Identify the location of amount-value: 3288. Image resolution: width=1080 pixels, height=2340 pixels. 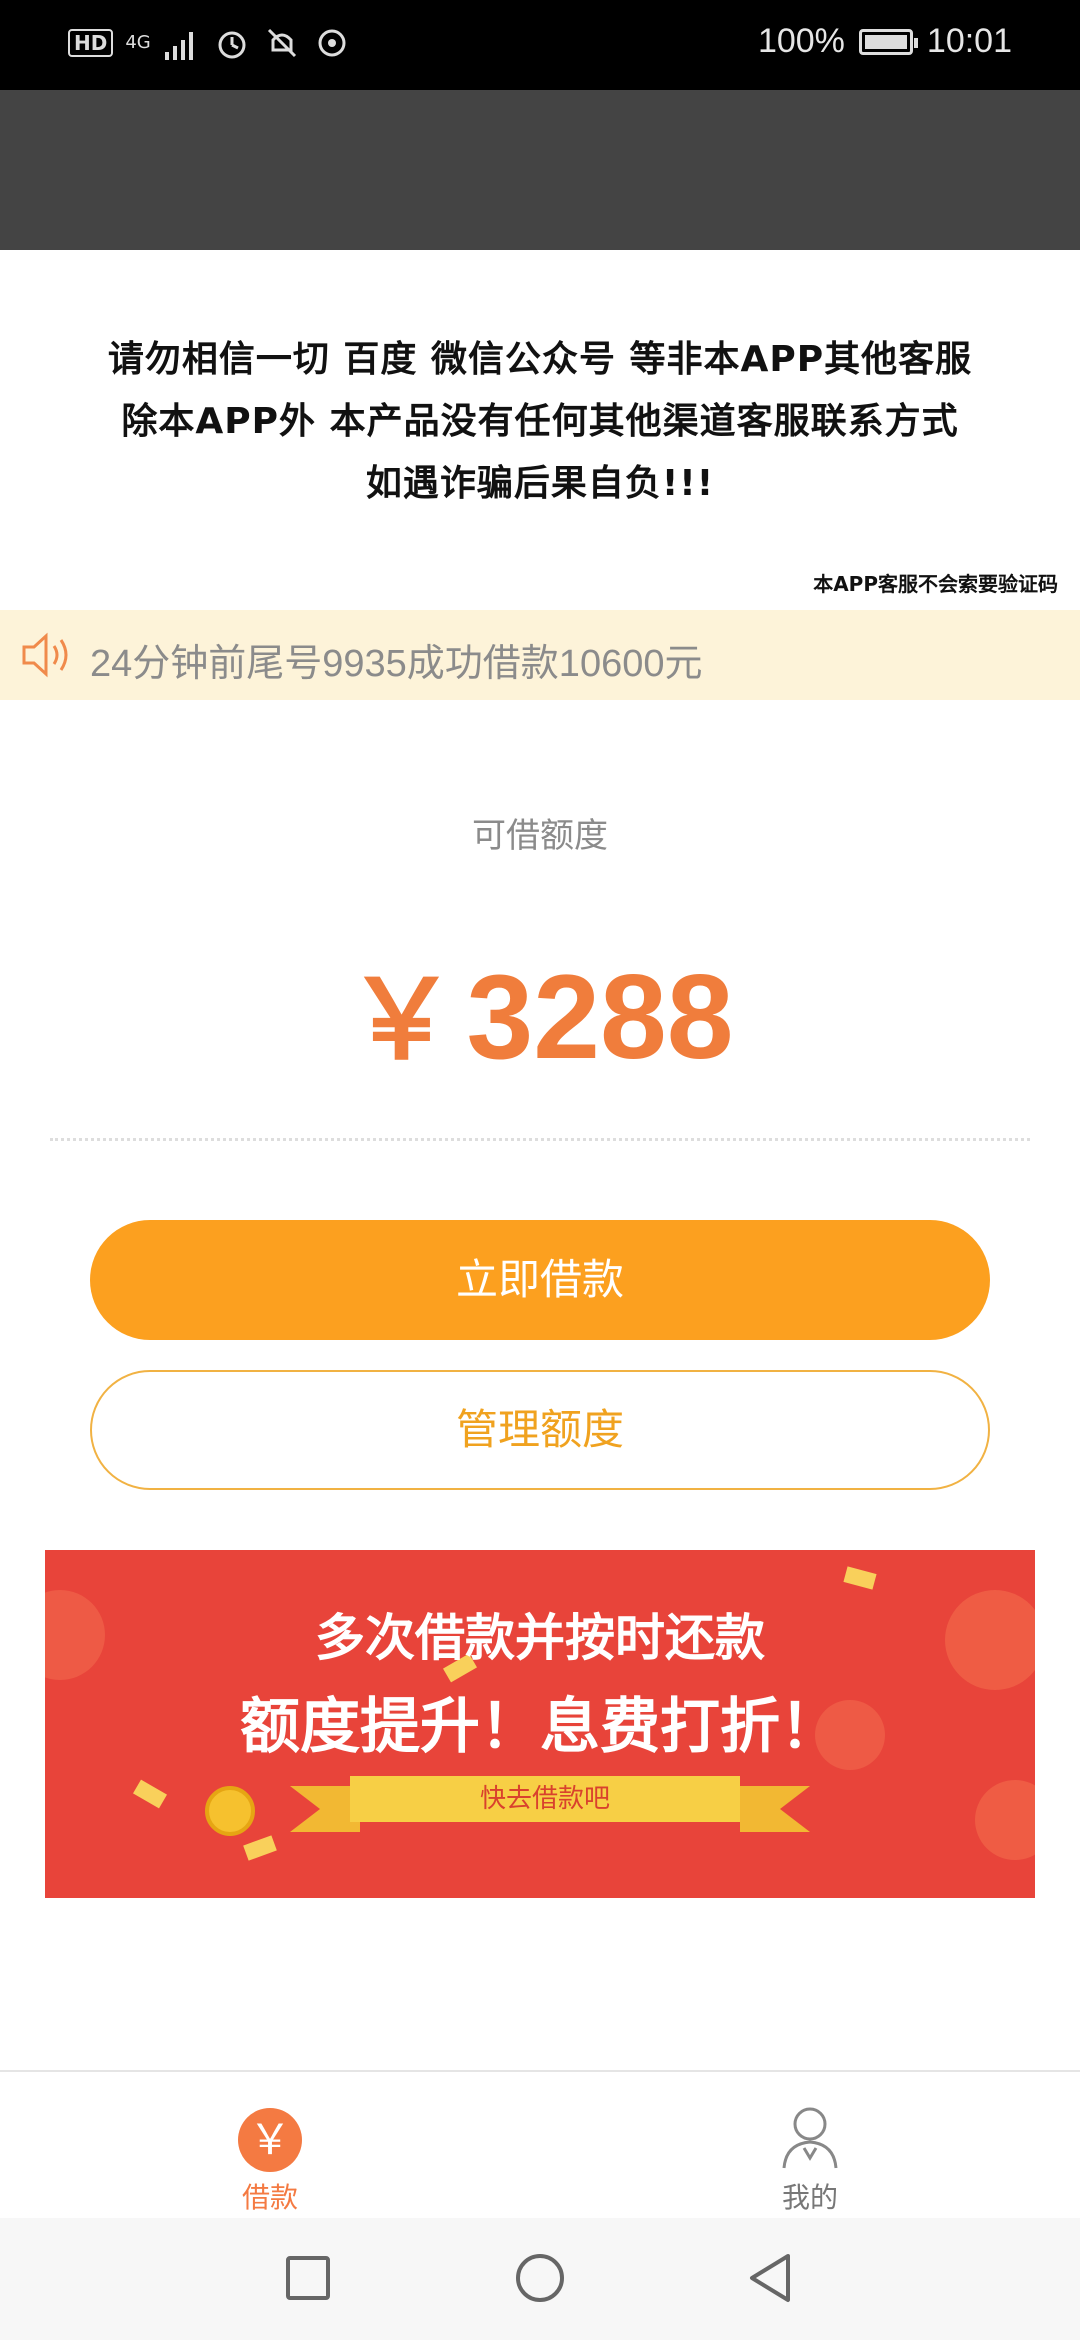
(600, 1017).